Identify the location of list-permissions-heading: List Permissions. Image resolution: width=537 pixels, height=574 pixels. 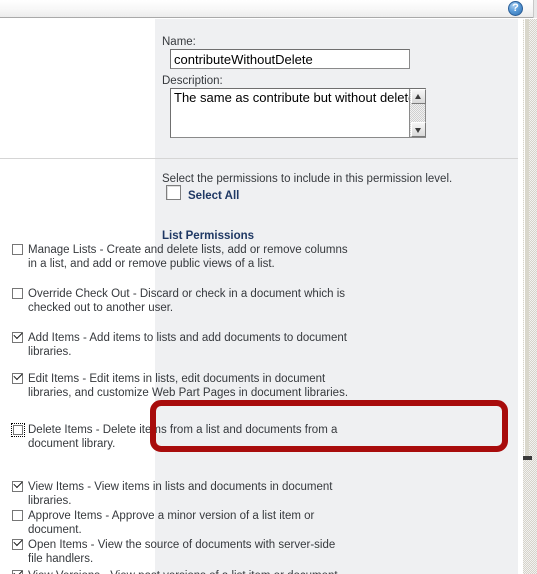
(208, 236).